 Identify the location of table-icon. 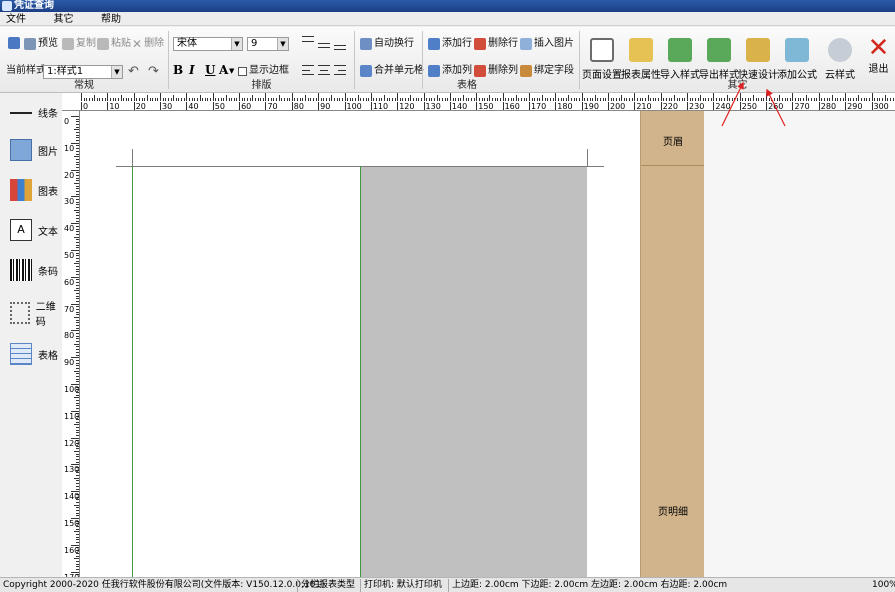
(21, 354).